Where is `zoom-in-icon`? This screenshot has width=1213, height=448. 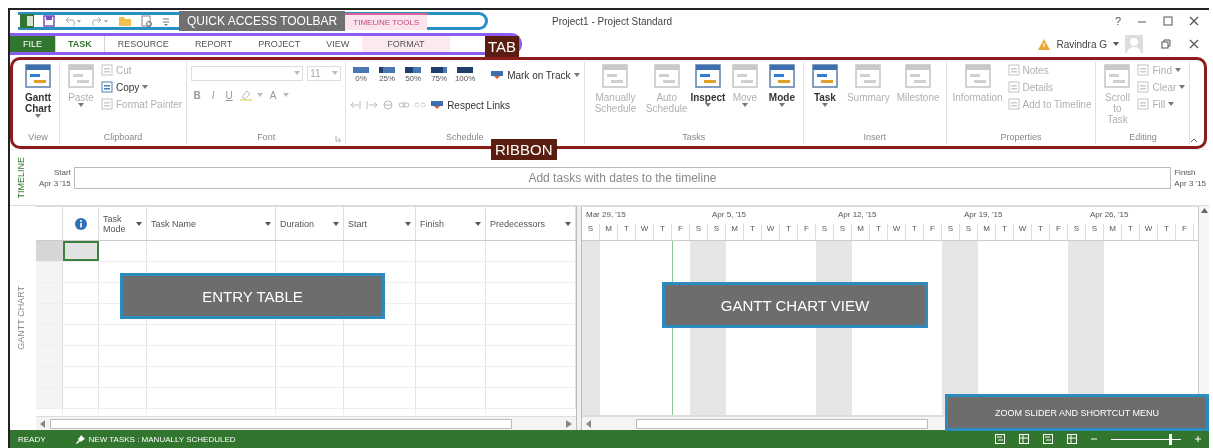 zoom-in-icon is located at coordinates (1198, 439).